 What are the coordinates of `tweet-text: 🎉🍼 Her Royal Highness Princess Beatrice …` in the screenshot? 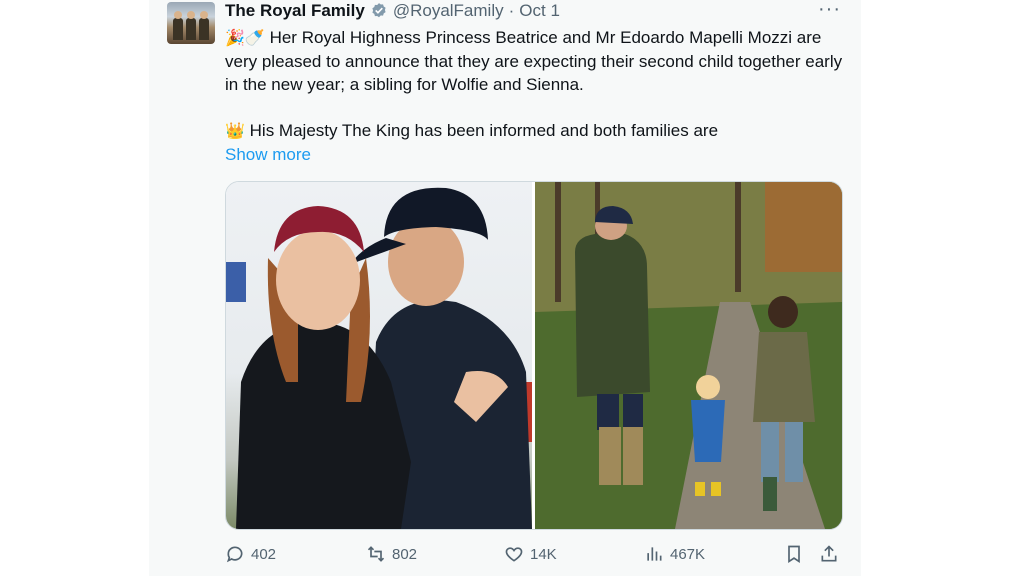 It's located at (535, 84).